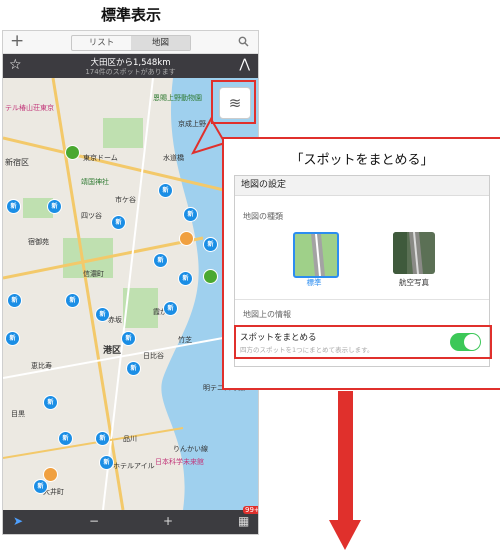  What do you see at coordinates (362, 160) in the screenshot?
I see `callout-title: 「スポットをまとめる」` at bounding box center [362, 160].